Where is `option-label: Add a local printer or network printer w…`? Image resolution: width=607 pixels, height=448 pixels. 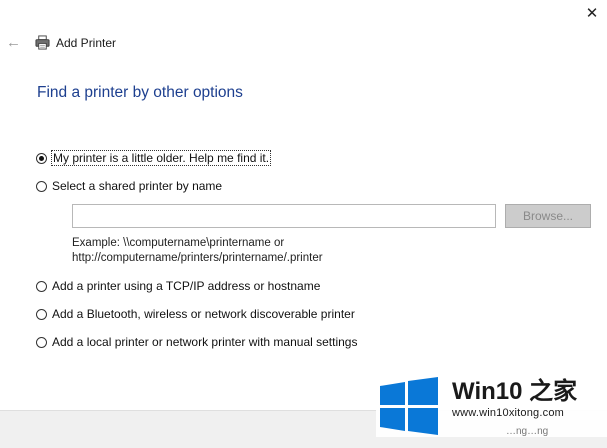
option-label: Add a local printer or network printer w… is located at coordinates (205, 342).